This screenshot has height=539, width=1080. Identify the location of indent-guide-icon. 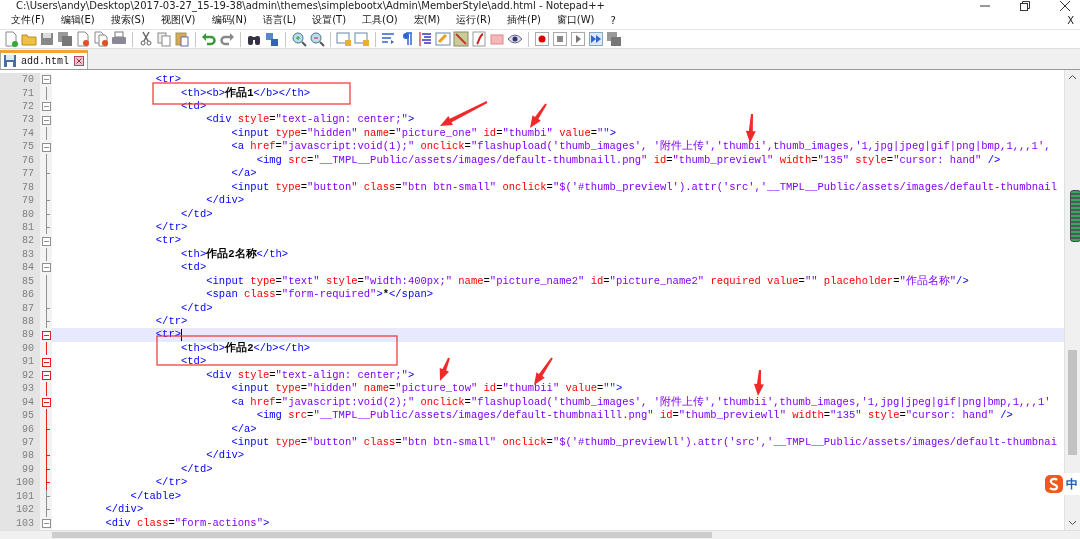
(425, 39).